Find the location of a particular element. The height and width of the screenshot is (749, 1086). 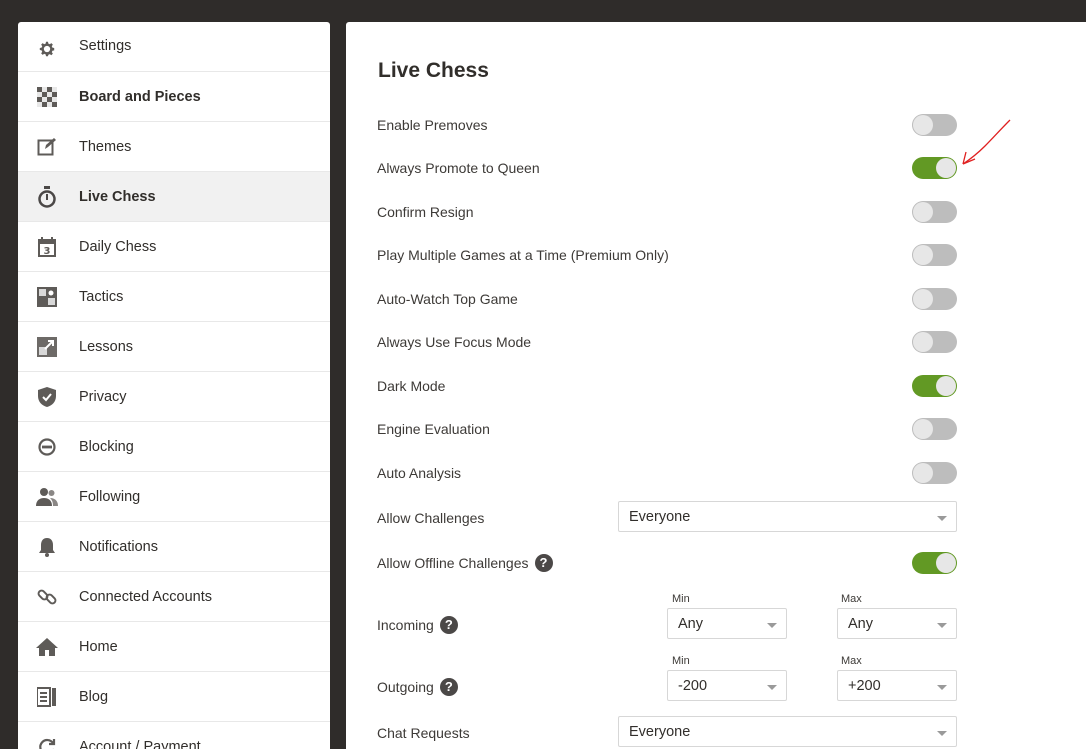

puzzle-icon is located at coordinates (47, 297).